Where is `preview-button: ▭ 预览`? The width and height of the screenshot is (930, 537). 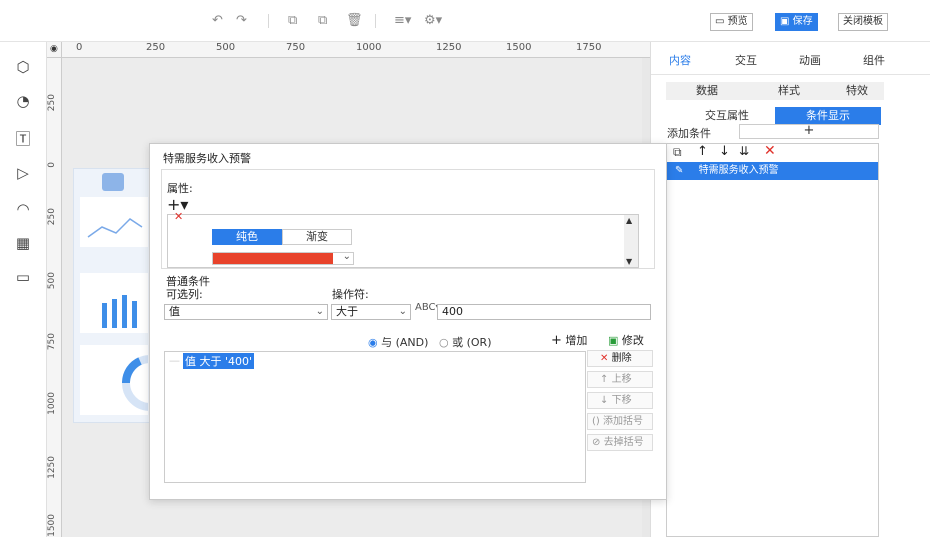 preview-button: ▭ 预览 is located at coordinates (731, 22).